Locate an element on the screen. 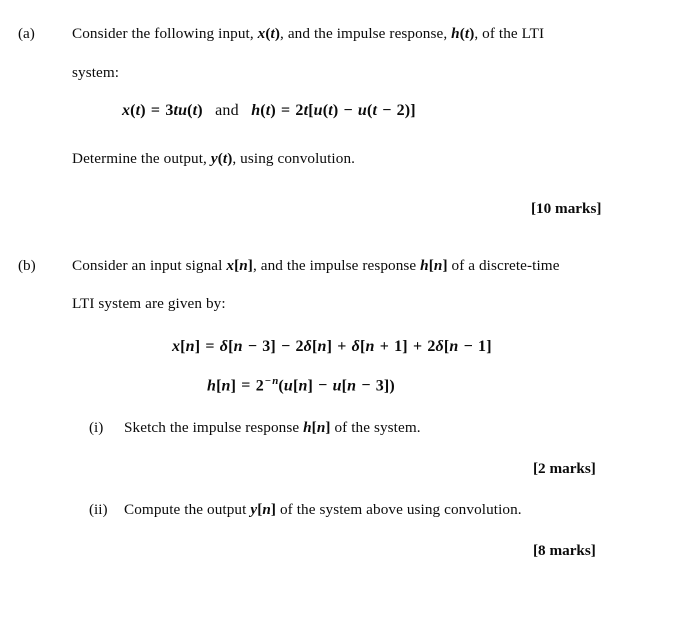 This screenshot has width=690, height=634. part-b-i-marks: [2 marks] is located at coordinates (564, 468).